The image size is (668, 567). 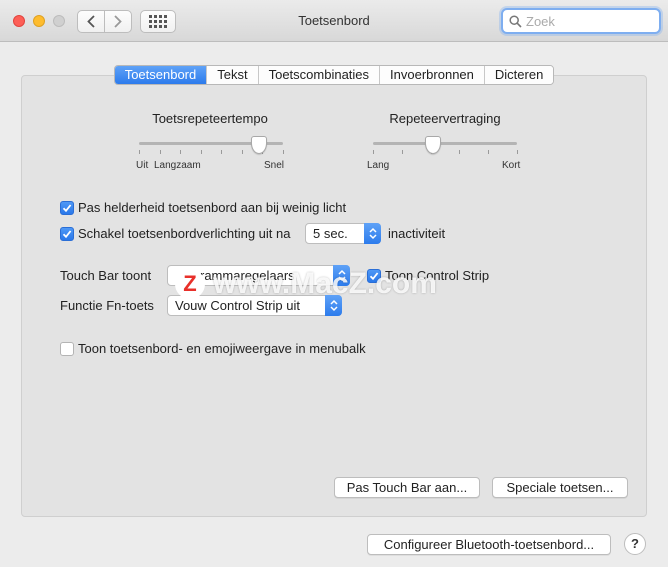 What do you see at coordinates (318, 75) in the screenshot?
I see `tab-toetscombinaties: Toetscombinaties` at bounding box center [318, 75].